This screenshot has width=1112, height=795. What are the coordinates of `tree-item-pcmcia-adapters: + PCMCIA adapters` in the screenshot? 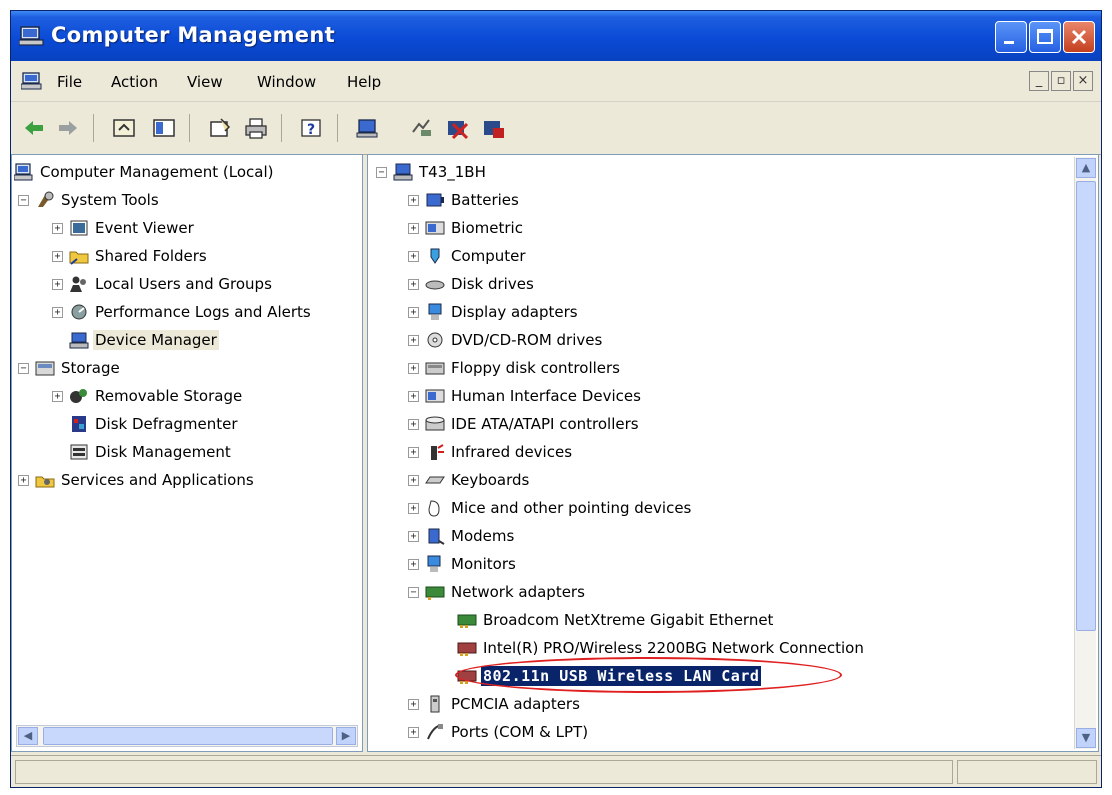 It's located at (495, 704).